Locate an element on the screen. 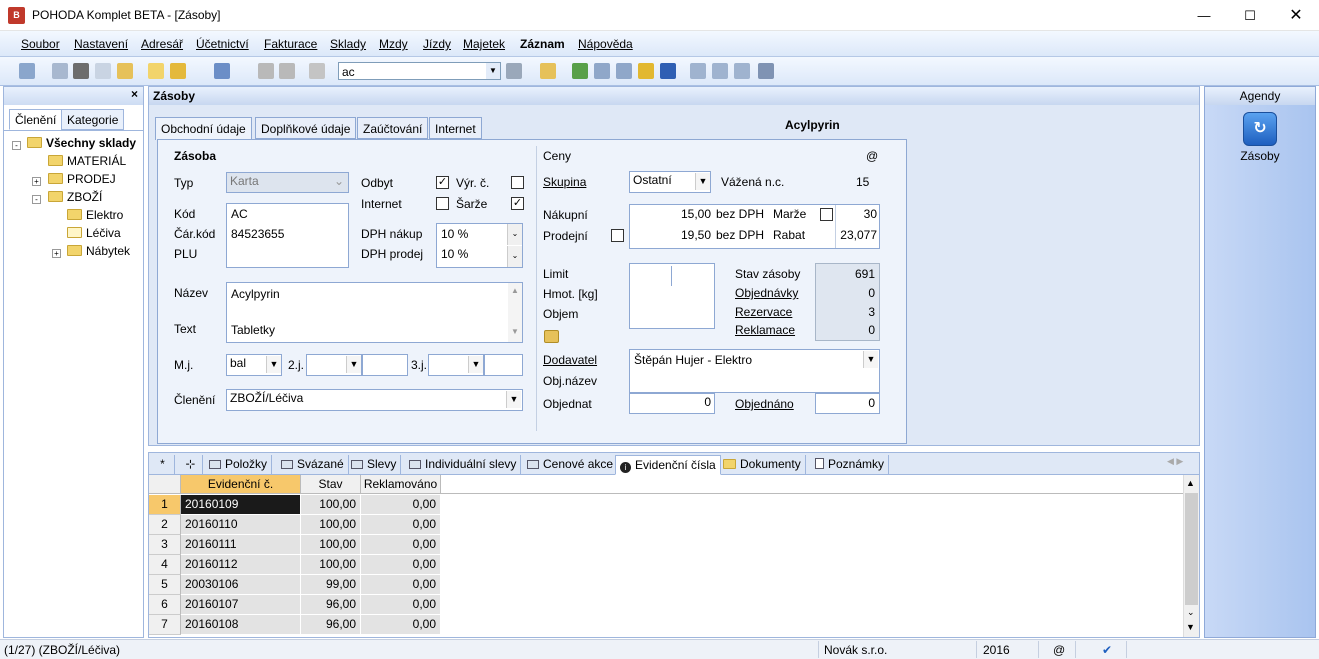  chevron-down-icon: ⌄ is located at coordinates (514, 256).